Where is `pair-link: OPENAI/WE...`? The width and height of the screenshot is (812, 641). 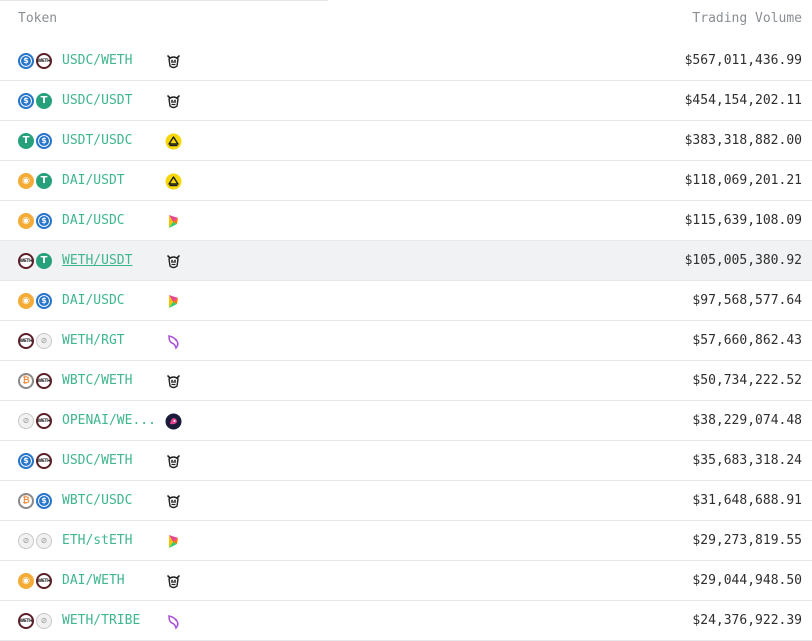
pair-link: OPENAI/WE... is located at coordinates (110, 420).